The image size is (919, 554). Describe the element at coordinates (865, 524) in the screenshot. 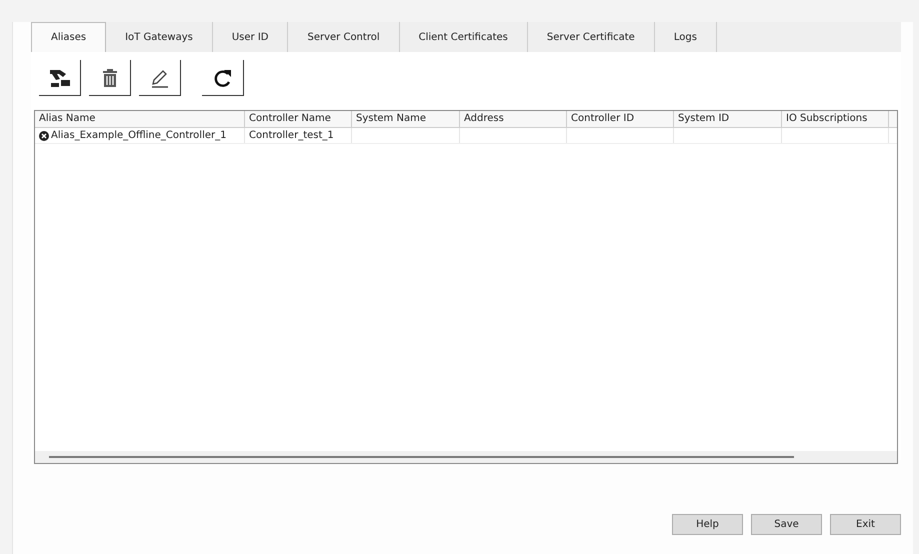

I see `dialog-button: Exit` at that location.